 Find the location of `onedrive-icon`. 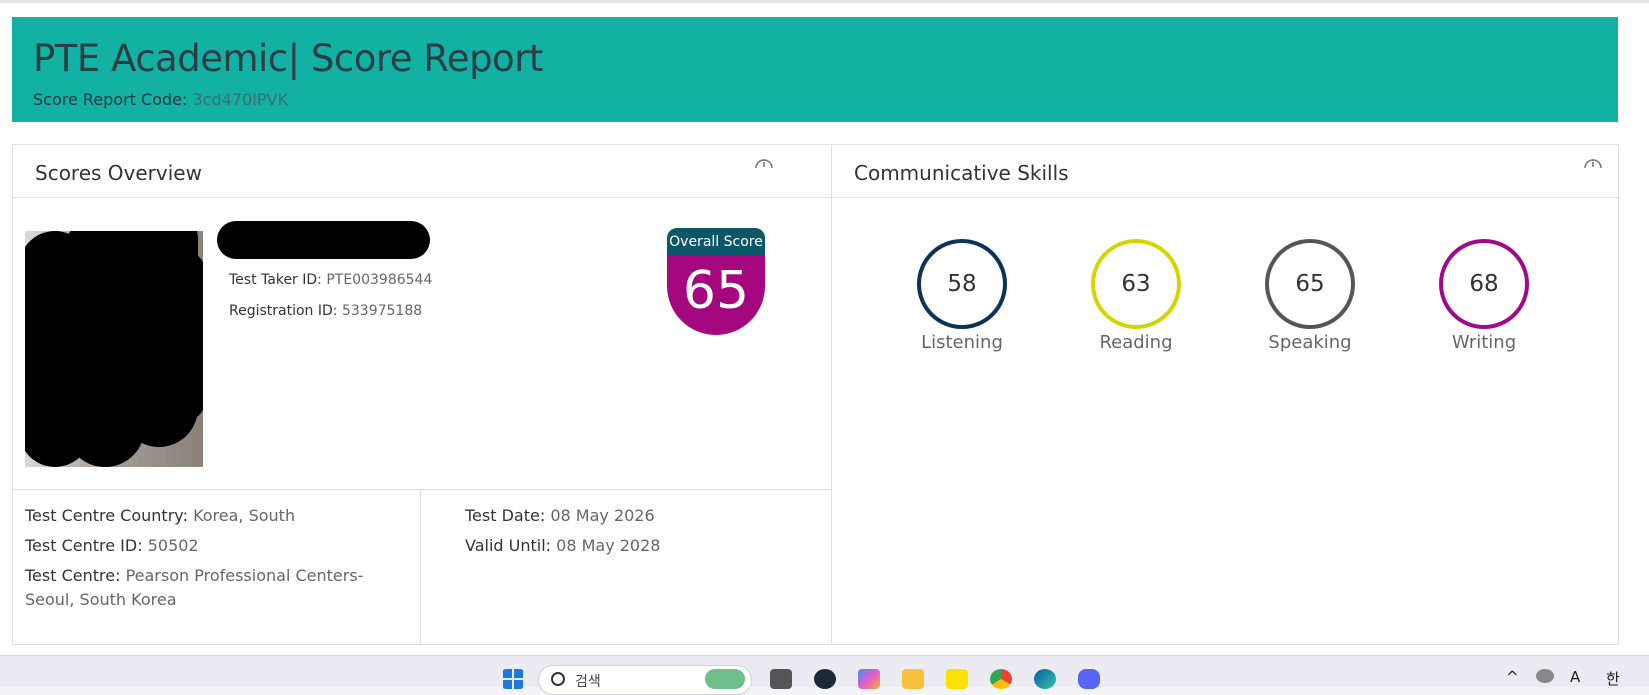

onedrive-icon is located at coordinates (1545, 676).